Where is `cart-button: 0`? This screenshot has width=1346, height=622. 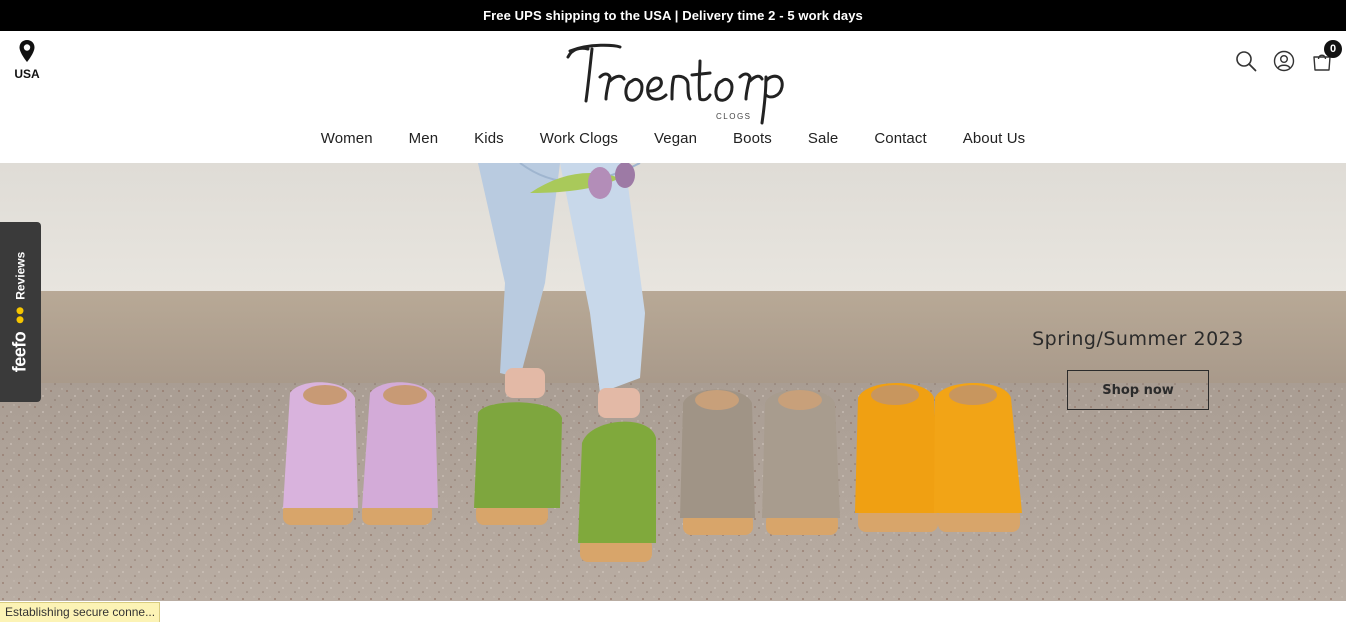 cart-button: 0 is located at coordinates (1326, 56).